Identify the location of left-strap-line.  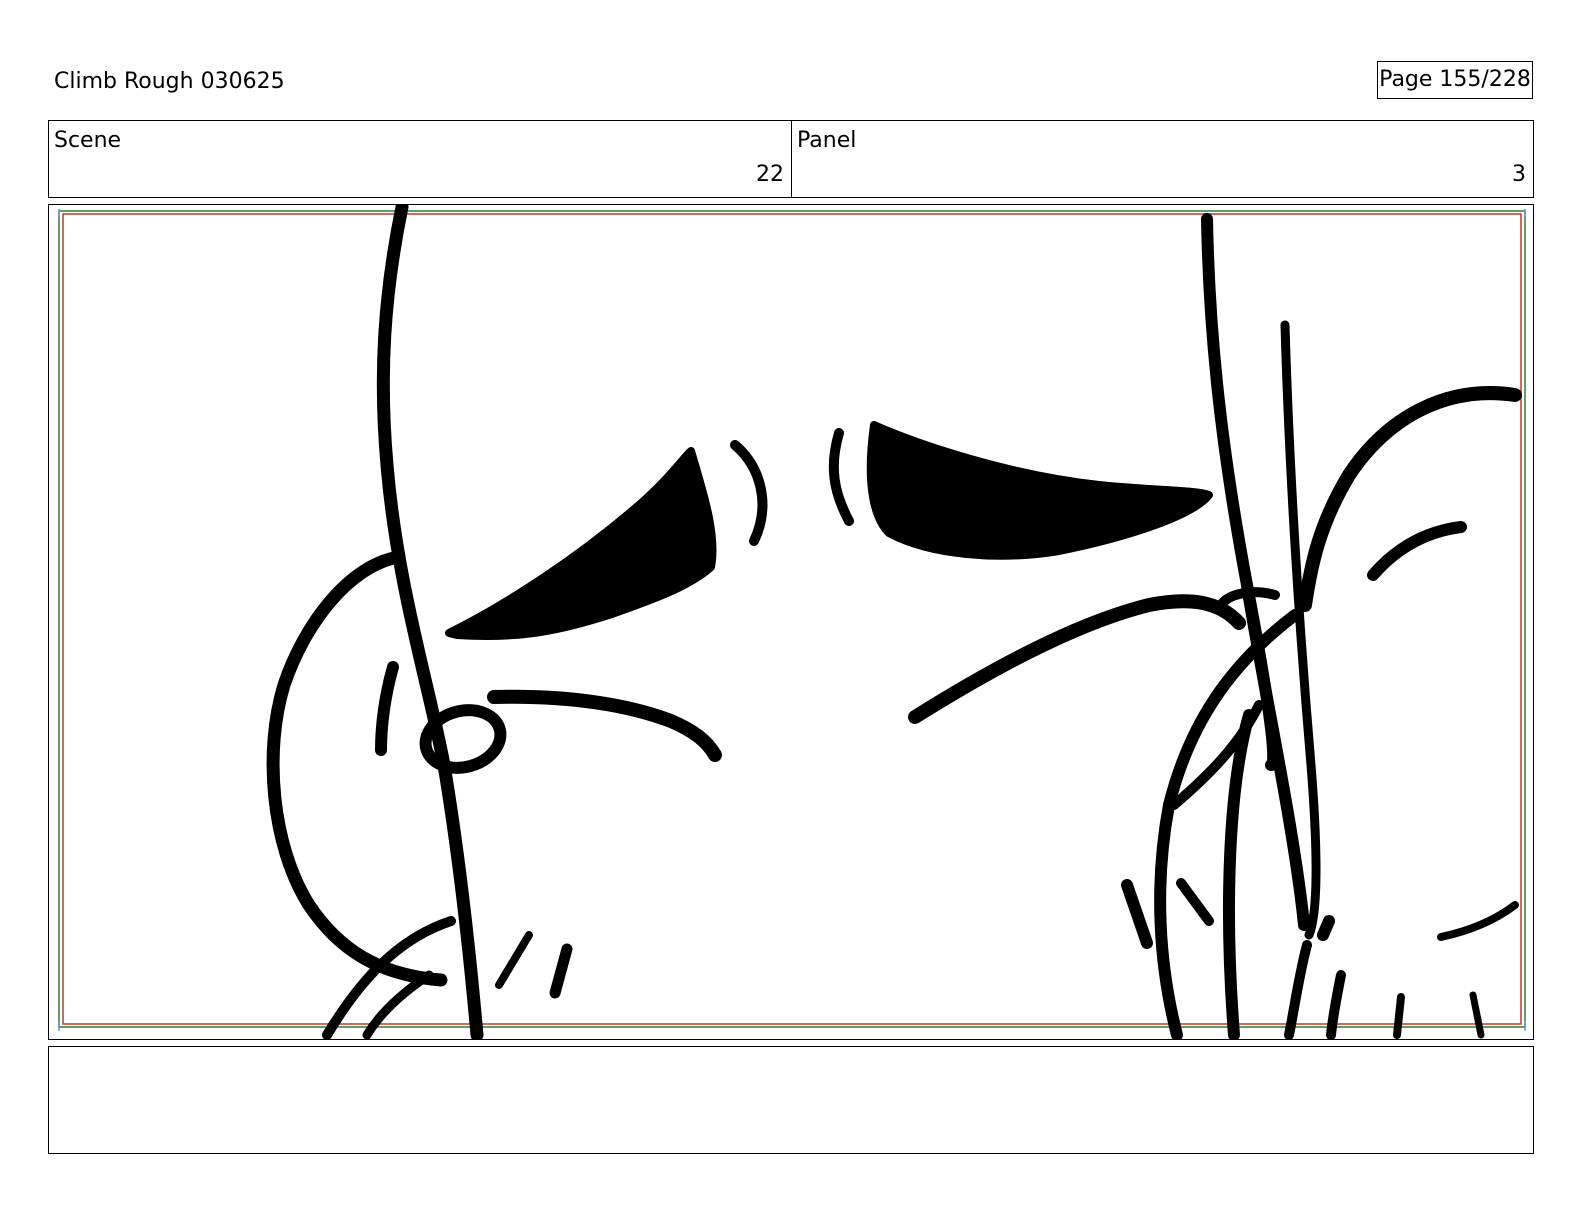
(430, 622).